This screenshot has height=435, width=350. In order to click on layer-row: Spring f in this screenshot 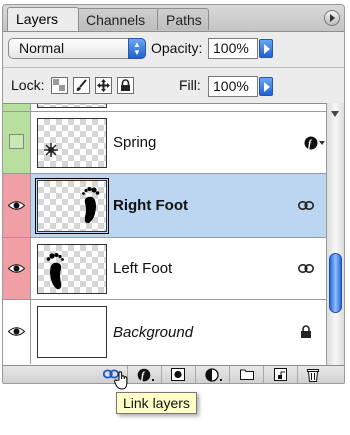, I will do `click(164, 143)`.